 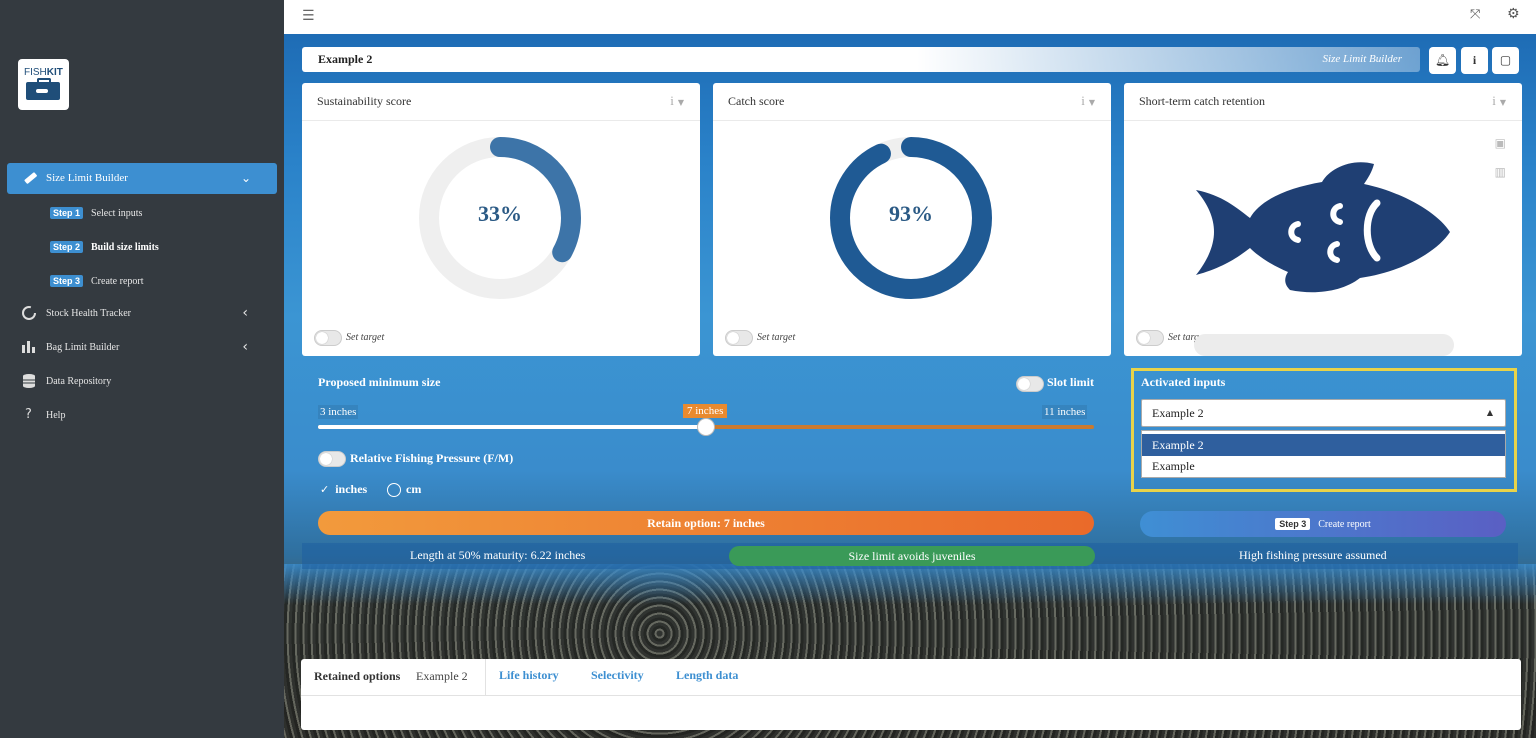 What do you see at coordinates (28, 414) in the screenshot?
I see `question-icon: ?` at bounding box center [28, 414].